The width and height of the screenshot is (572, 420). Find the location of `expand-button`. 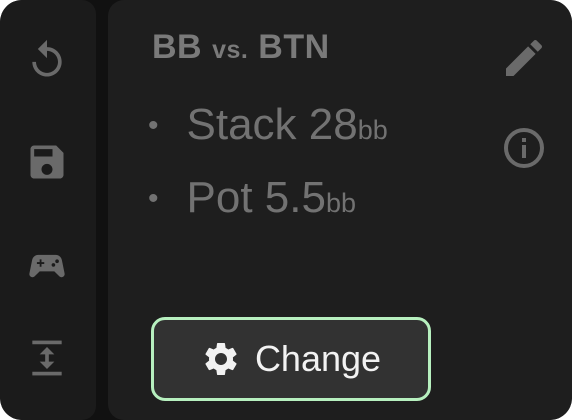

expand-button is located at coordinates (47, 358).